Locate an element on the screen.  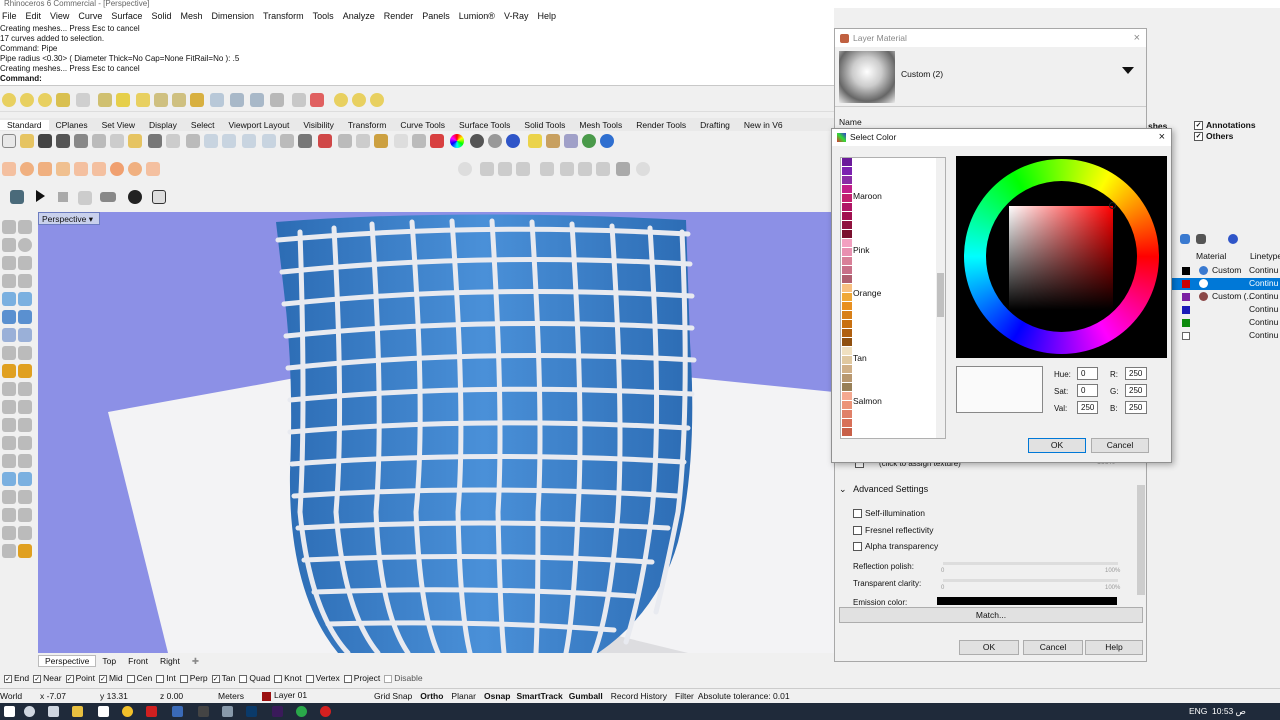
menu-solid: Solid is located at coordinates (161, 16).